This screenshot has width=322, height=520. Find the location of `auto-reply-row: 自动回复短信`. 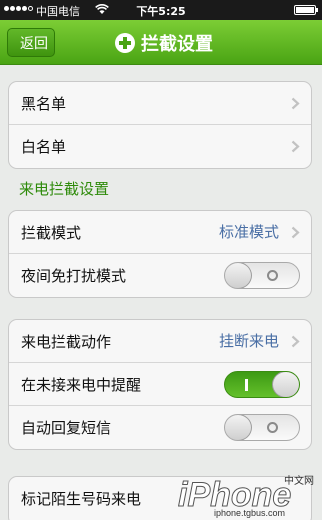

auto-reply-row: 自动回复短信 is located at coordinates (160, 427).